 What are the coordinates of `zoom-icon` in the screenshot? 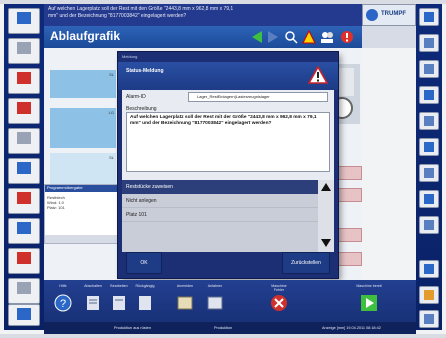 It's located at (291, 37).